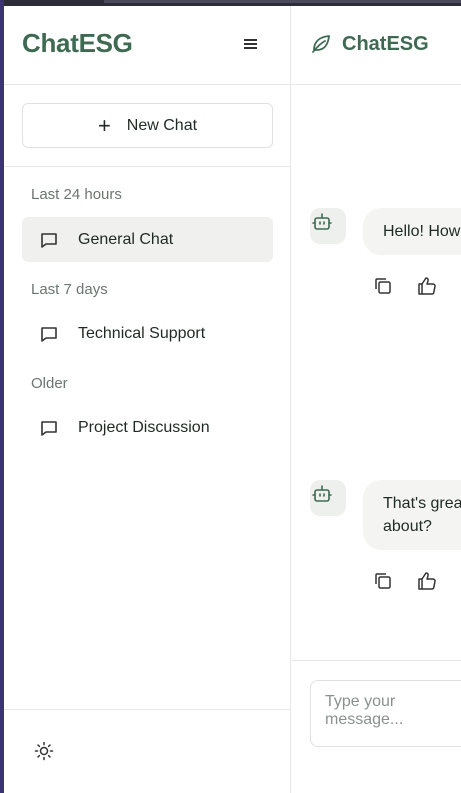 The width and height of the screenshot is (461, 793). Describe the element at coordinates (162, 125) in the screenshot. I see `new-chat-label: New Chat` at that location.